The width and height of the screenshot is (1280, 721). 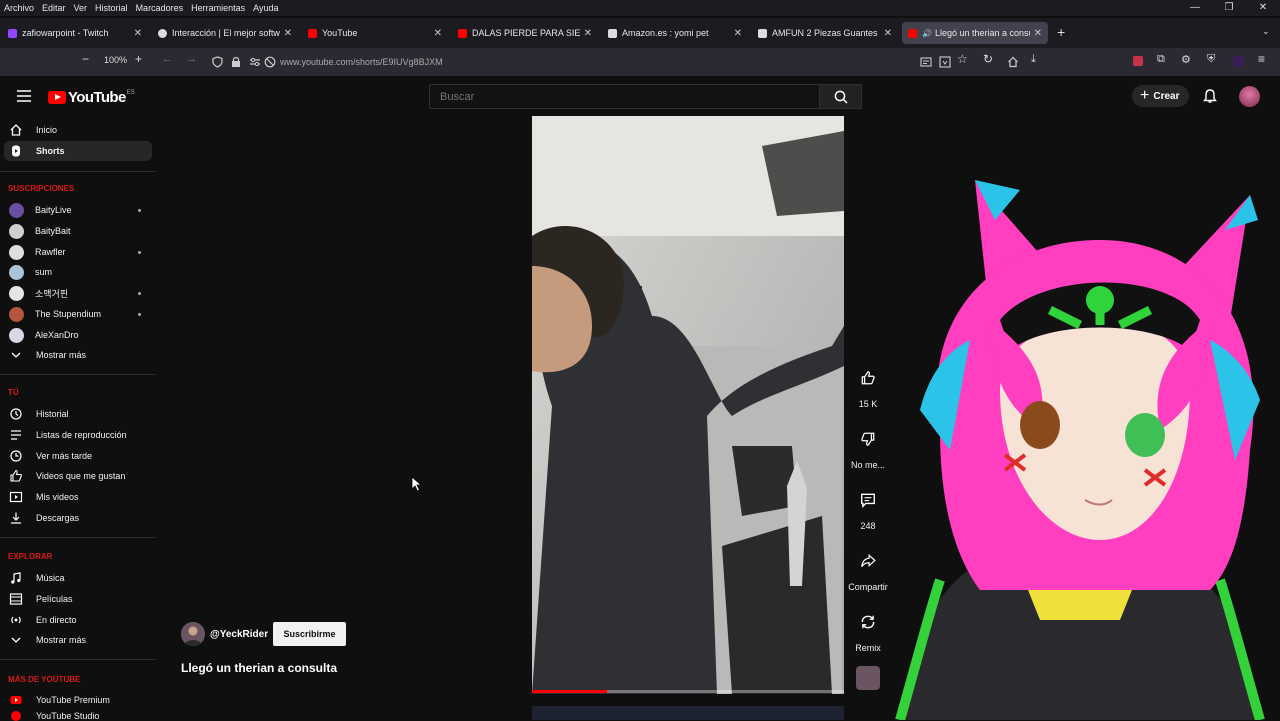 What do you see at coordinates (78, 456) in the screenshot?
I see `sidebar-item-watch-later: Ver más tarde` at bounding box center [78, 456].